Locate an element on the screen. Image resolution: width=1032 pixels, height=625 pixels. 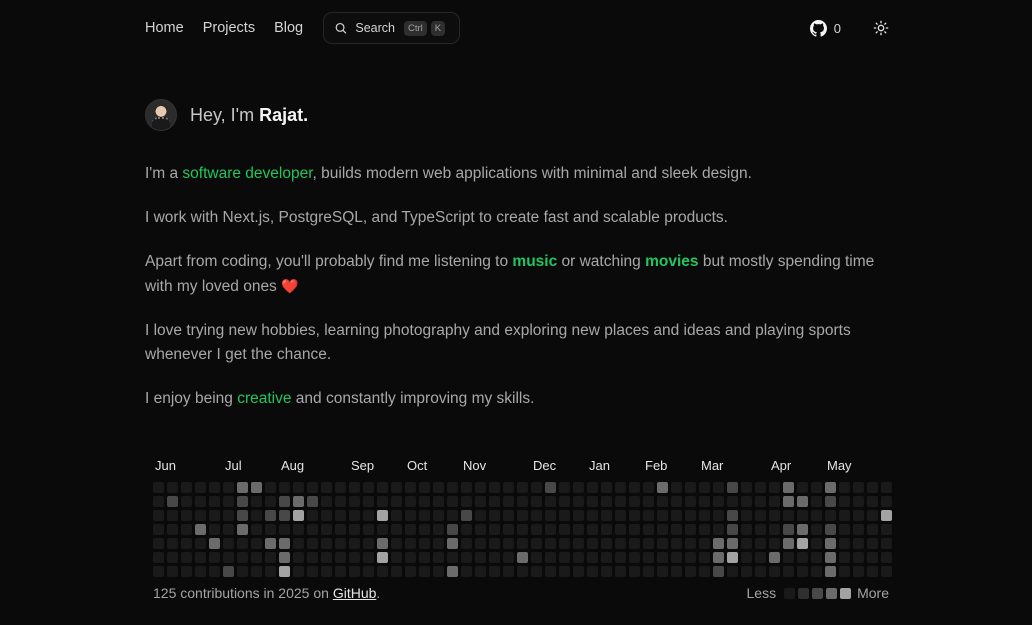
nav-projects-link: Projects is located at coordinates (229, 28).